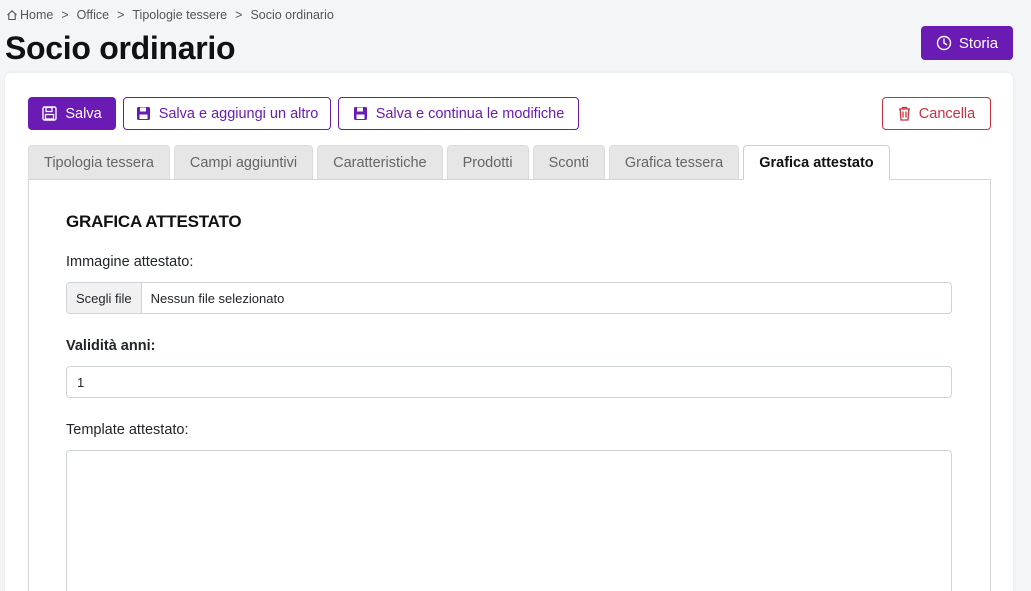 The width and height of the screenshot is (1031, 591). Describe the element at coordinates (93, 15) in the screenshot. I see `breadcrumb-office: Office` at that location.